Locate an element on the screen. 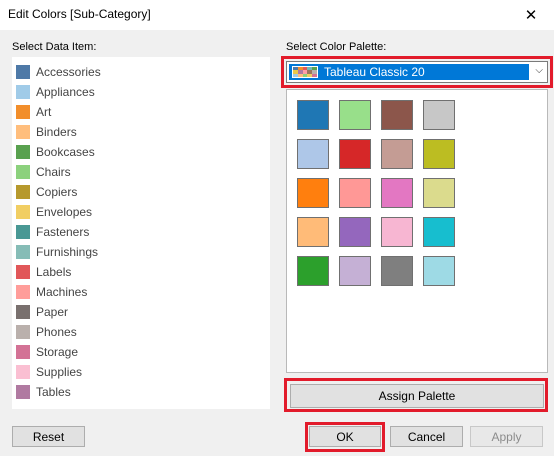 This screenshot has height=456, width=554. select-color-palette-label: Select Color Palette: is located at coordinates (336, 47).